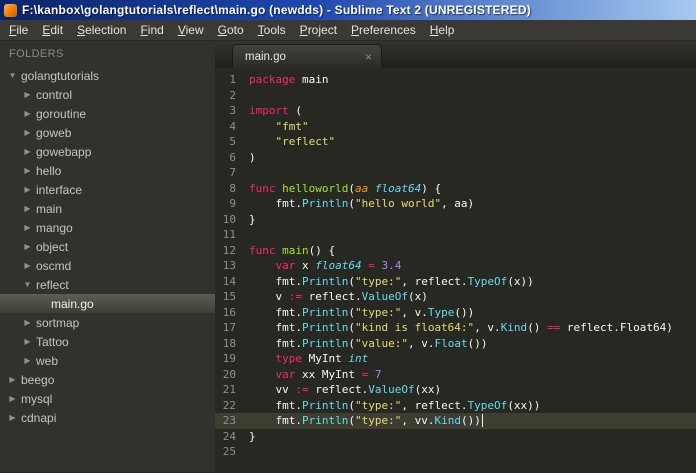 This screenshot has height=473, width=696. I want to click on tree-item-goweb: ▶ goweb, so click(107, 132).